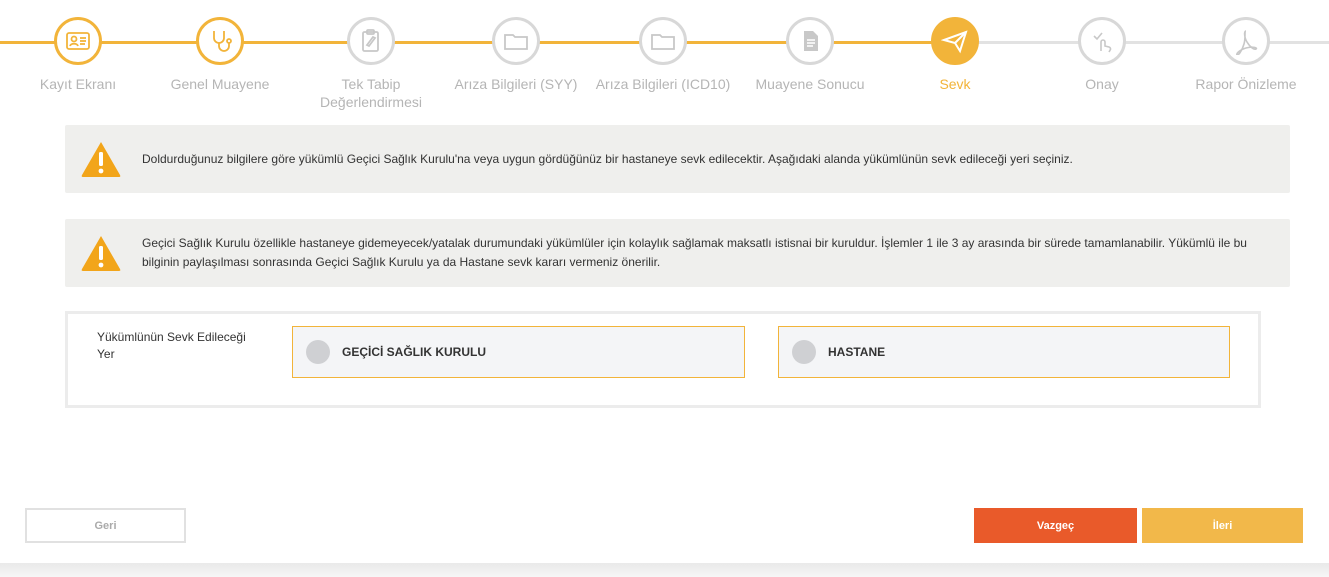 This screenshot has width=1329, height=577. What do you see at coordinates (518, 352) in the screenshot?
I see `option-gecici-saglik-kurulu: GEÇİCİ SAĞLIK KURULU` at bounding box center [518, 352].